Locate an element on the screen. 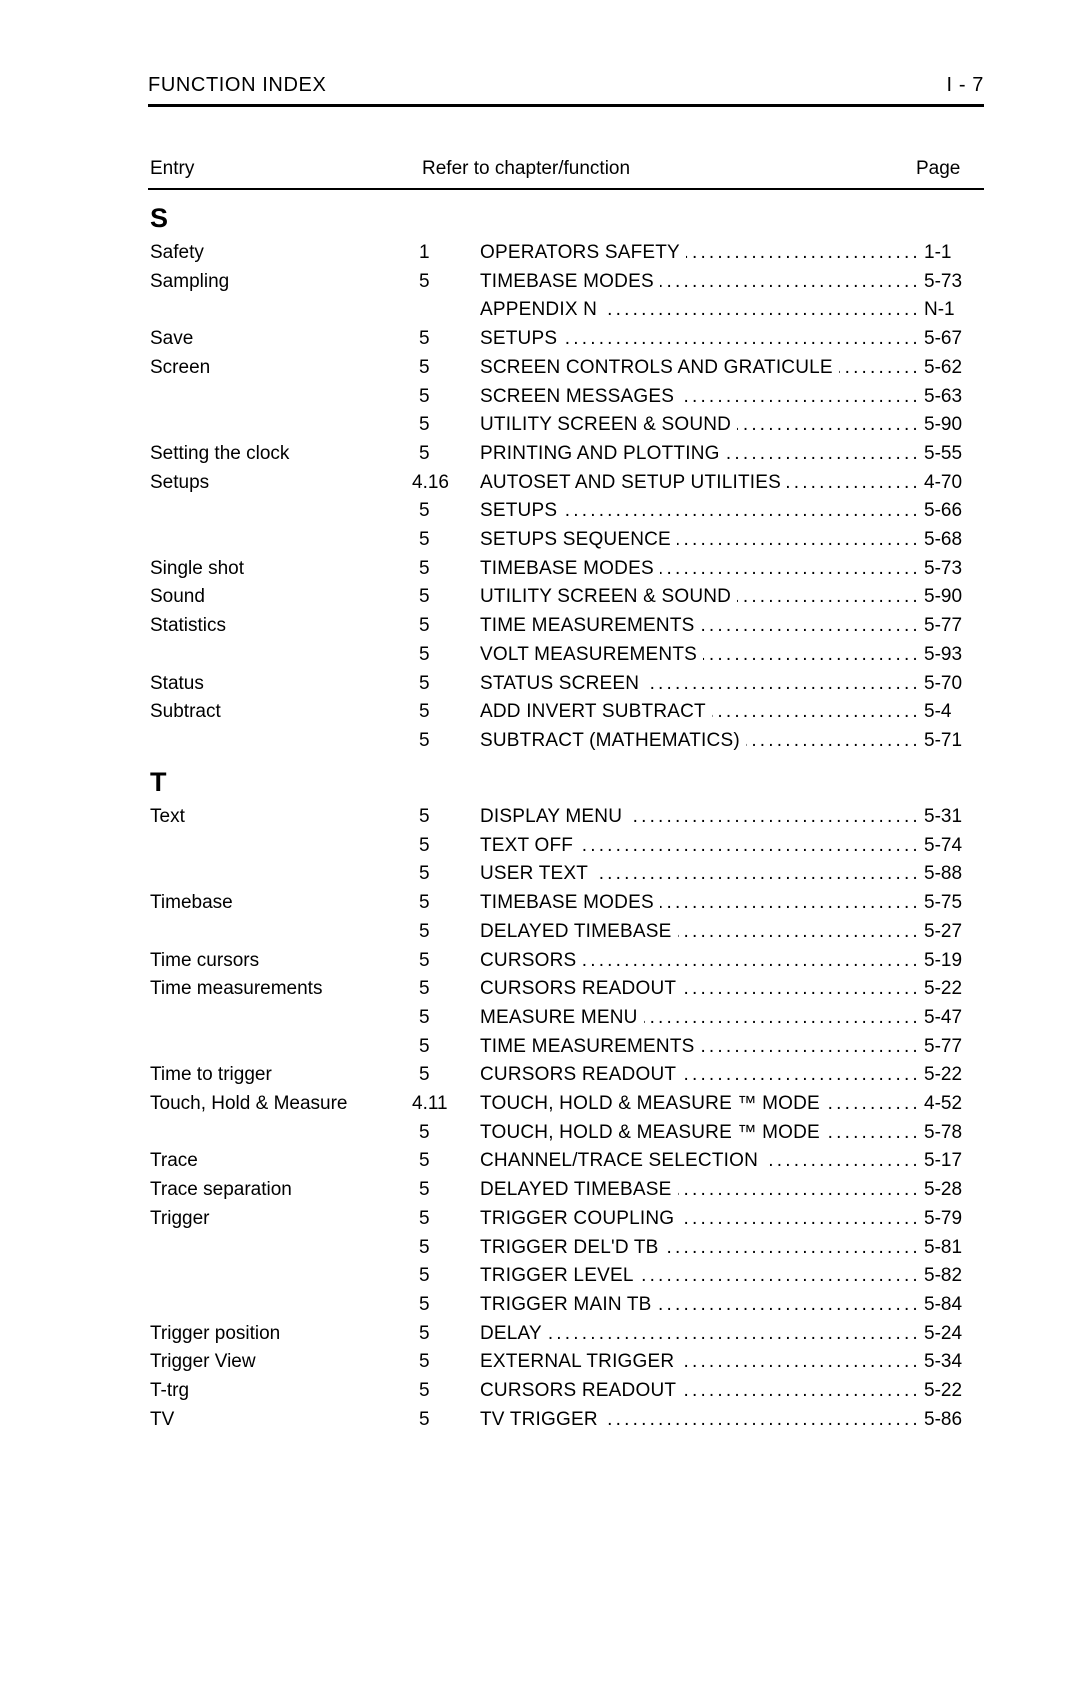  page-number: 5-67 is located at coordinates (951, 339).